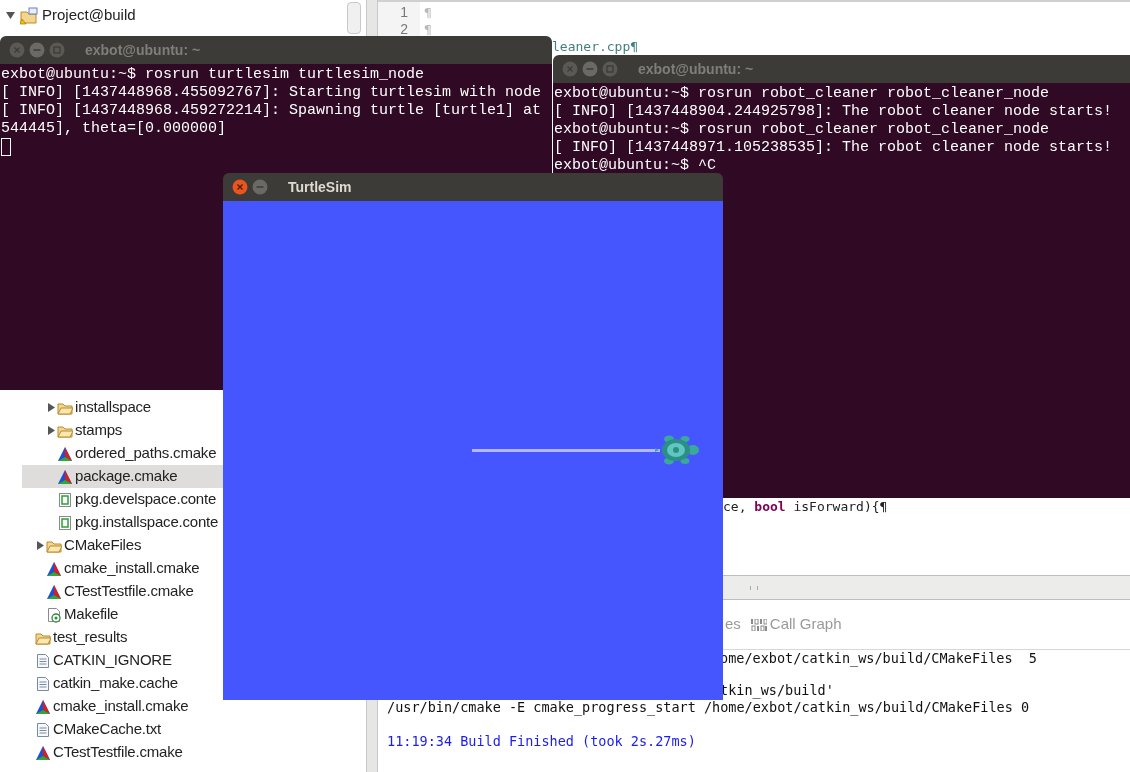 This screenshot has height=772, width=1130. I want to click on title-bar: TurtleSim, so click(473, 187).